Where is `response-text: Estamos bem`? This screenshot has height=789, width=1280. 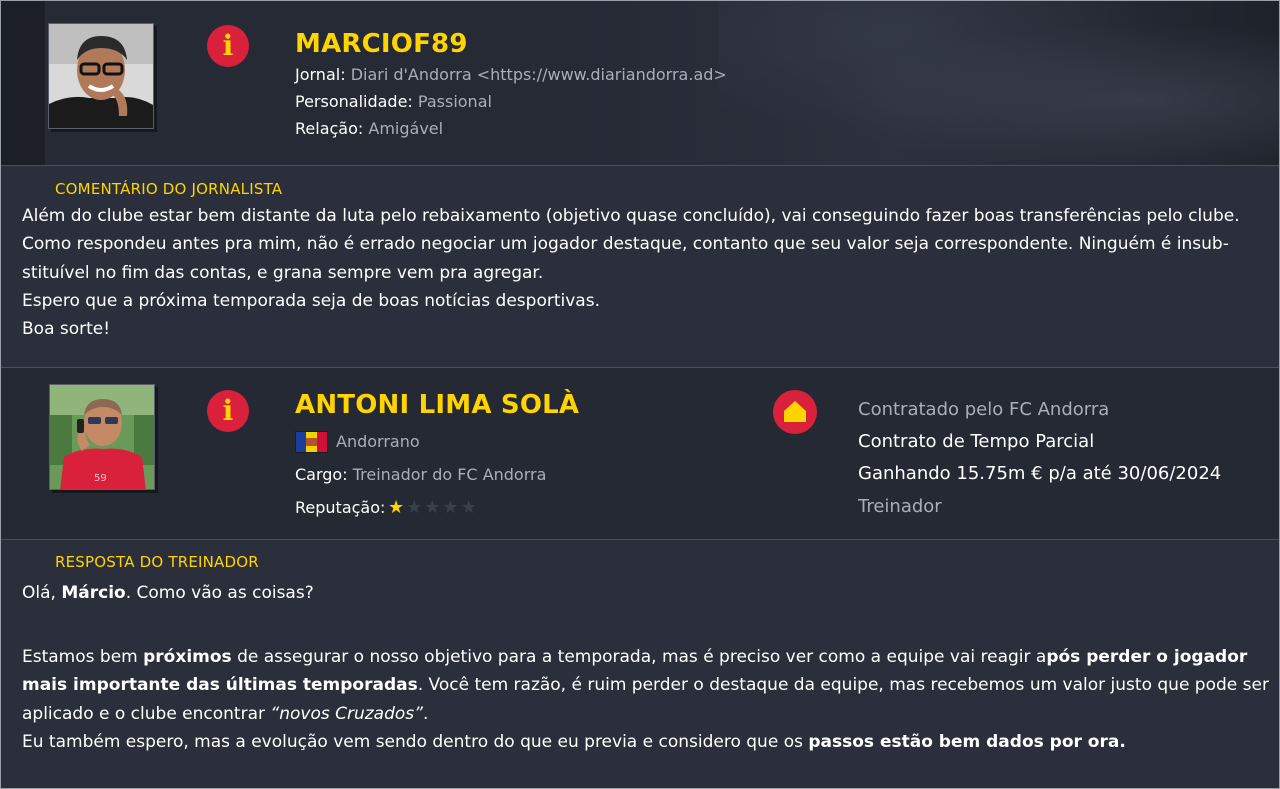
response-text: Estamos bem is located at coordinates (83, 657).